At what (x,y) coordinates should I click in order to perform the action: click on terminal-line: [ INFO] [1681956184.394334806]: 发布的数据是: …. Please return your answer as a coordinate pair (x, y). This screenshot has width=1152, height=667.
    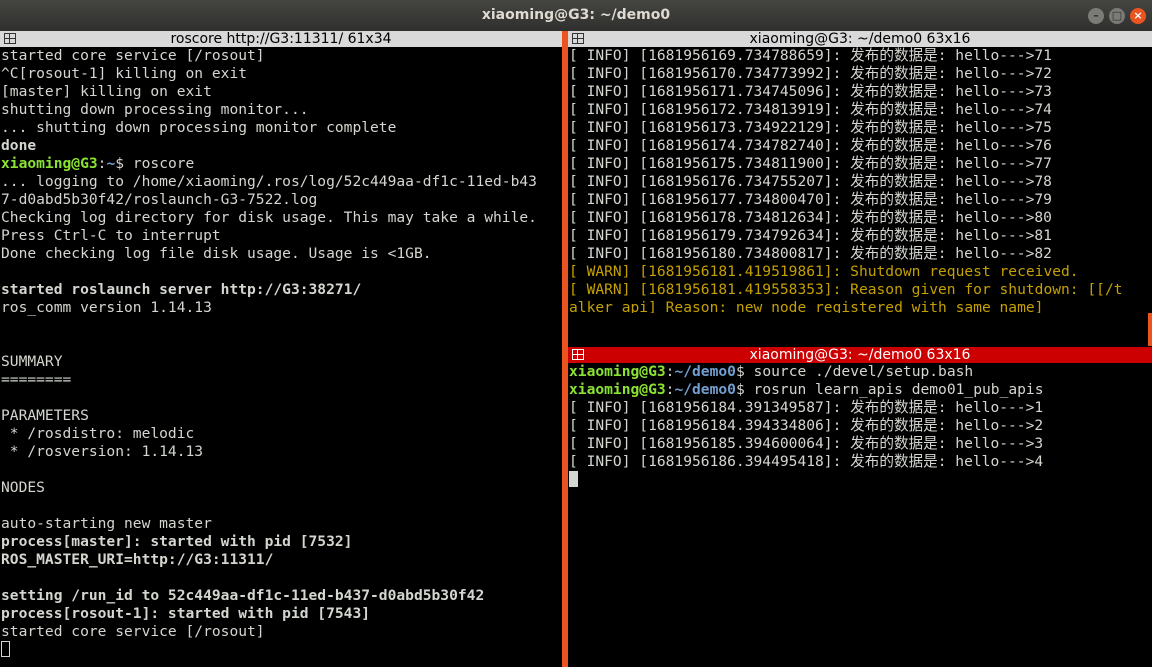
    Looking at the image, I should click on (806, 426).